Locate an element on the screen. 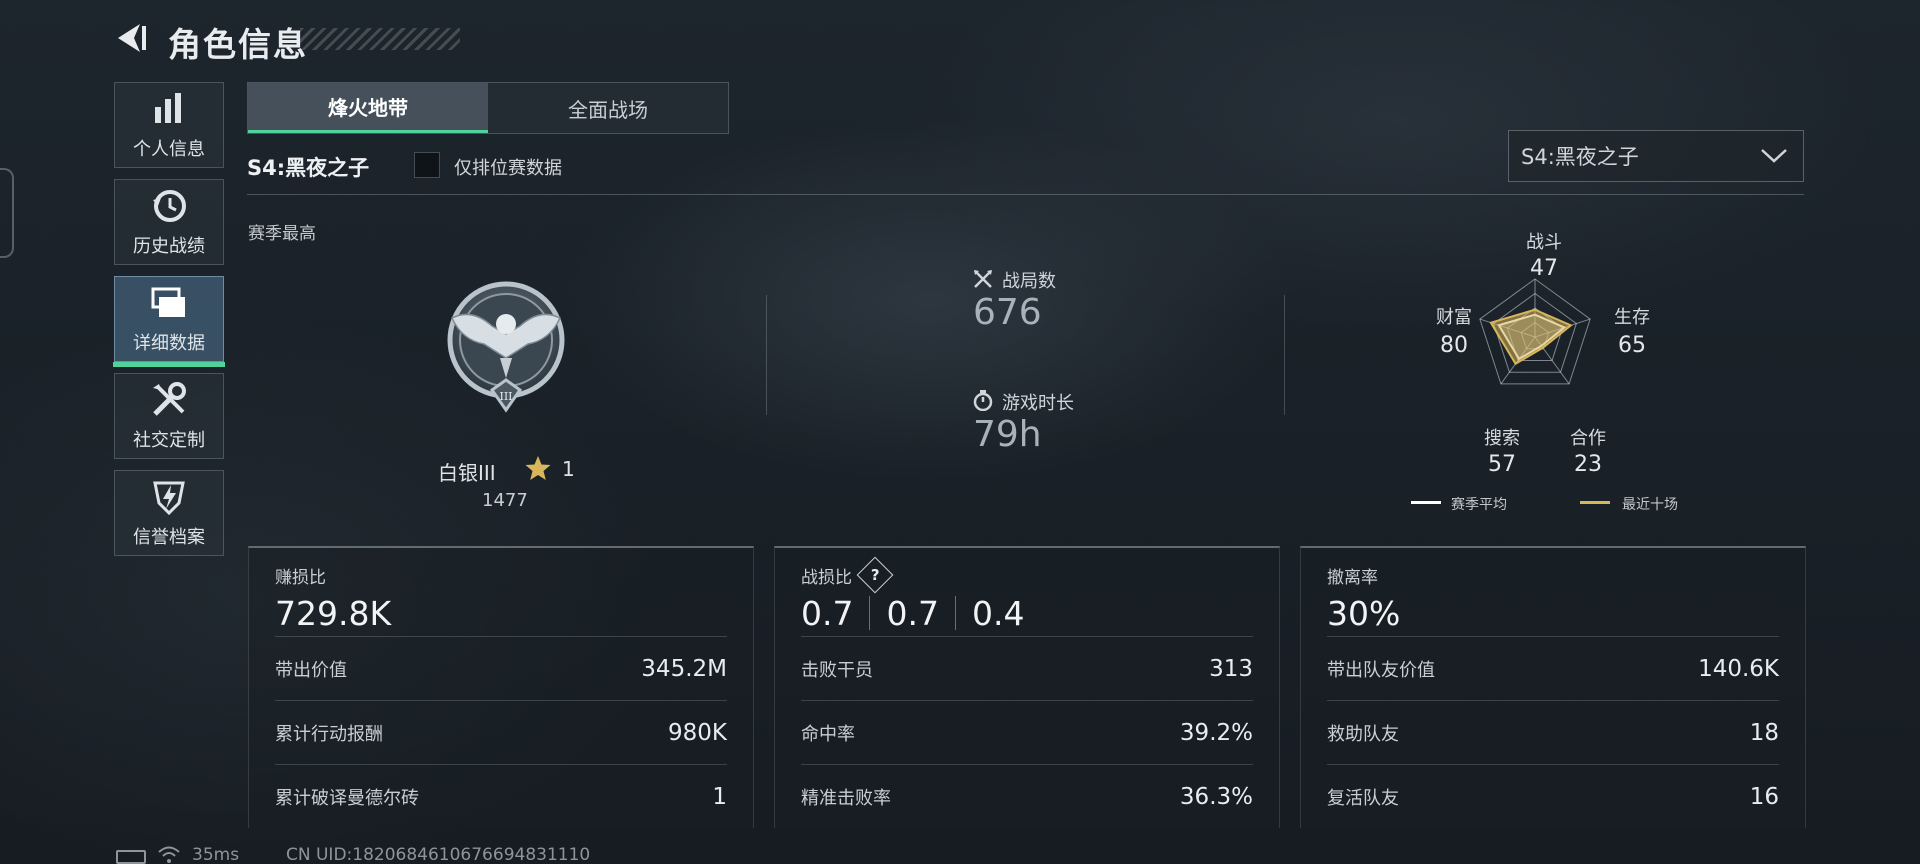  tab-full-battlefield: 全面战场 is located at coordinates (608, 108).